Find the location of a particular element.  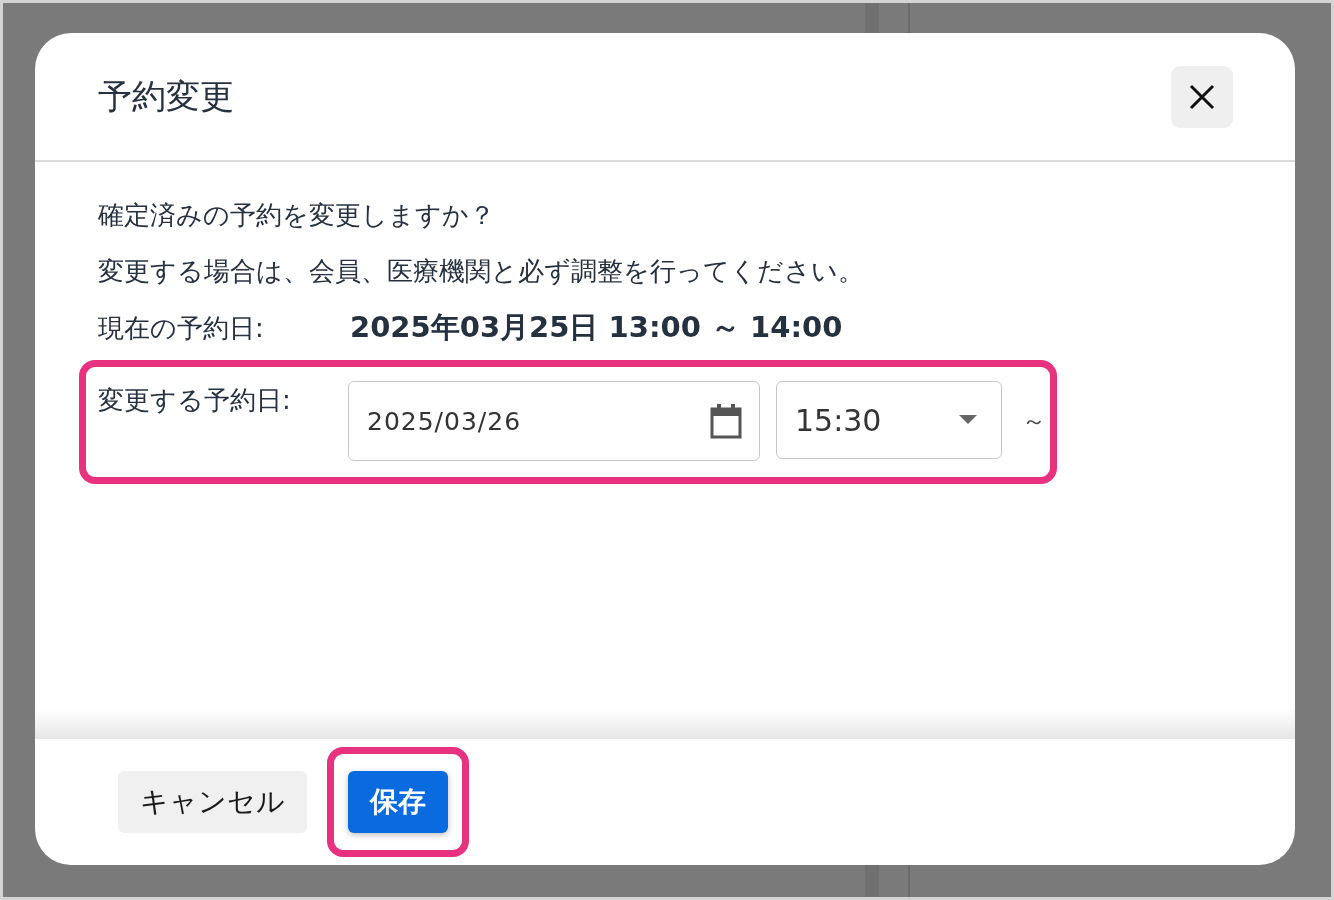

date-field: 2025/03/26 is located at coordinates (554, 421).